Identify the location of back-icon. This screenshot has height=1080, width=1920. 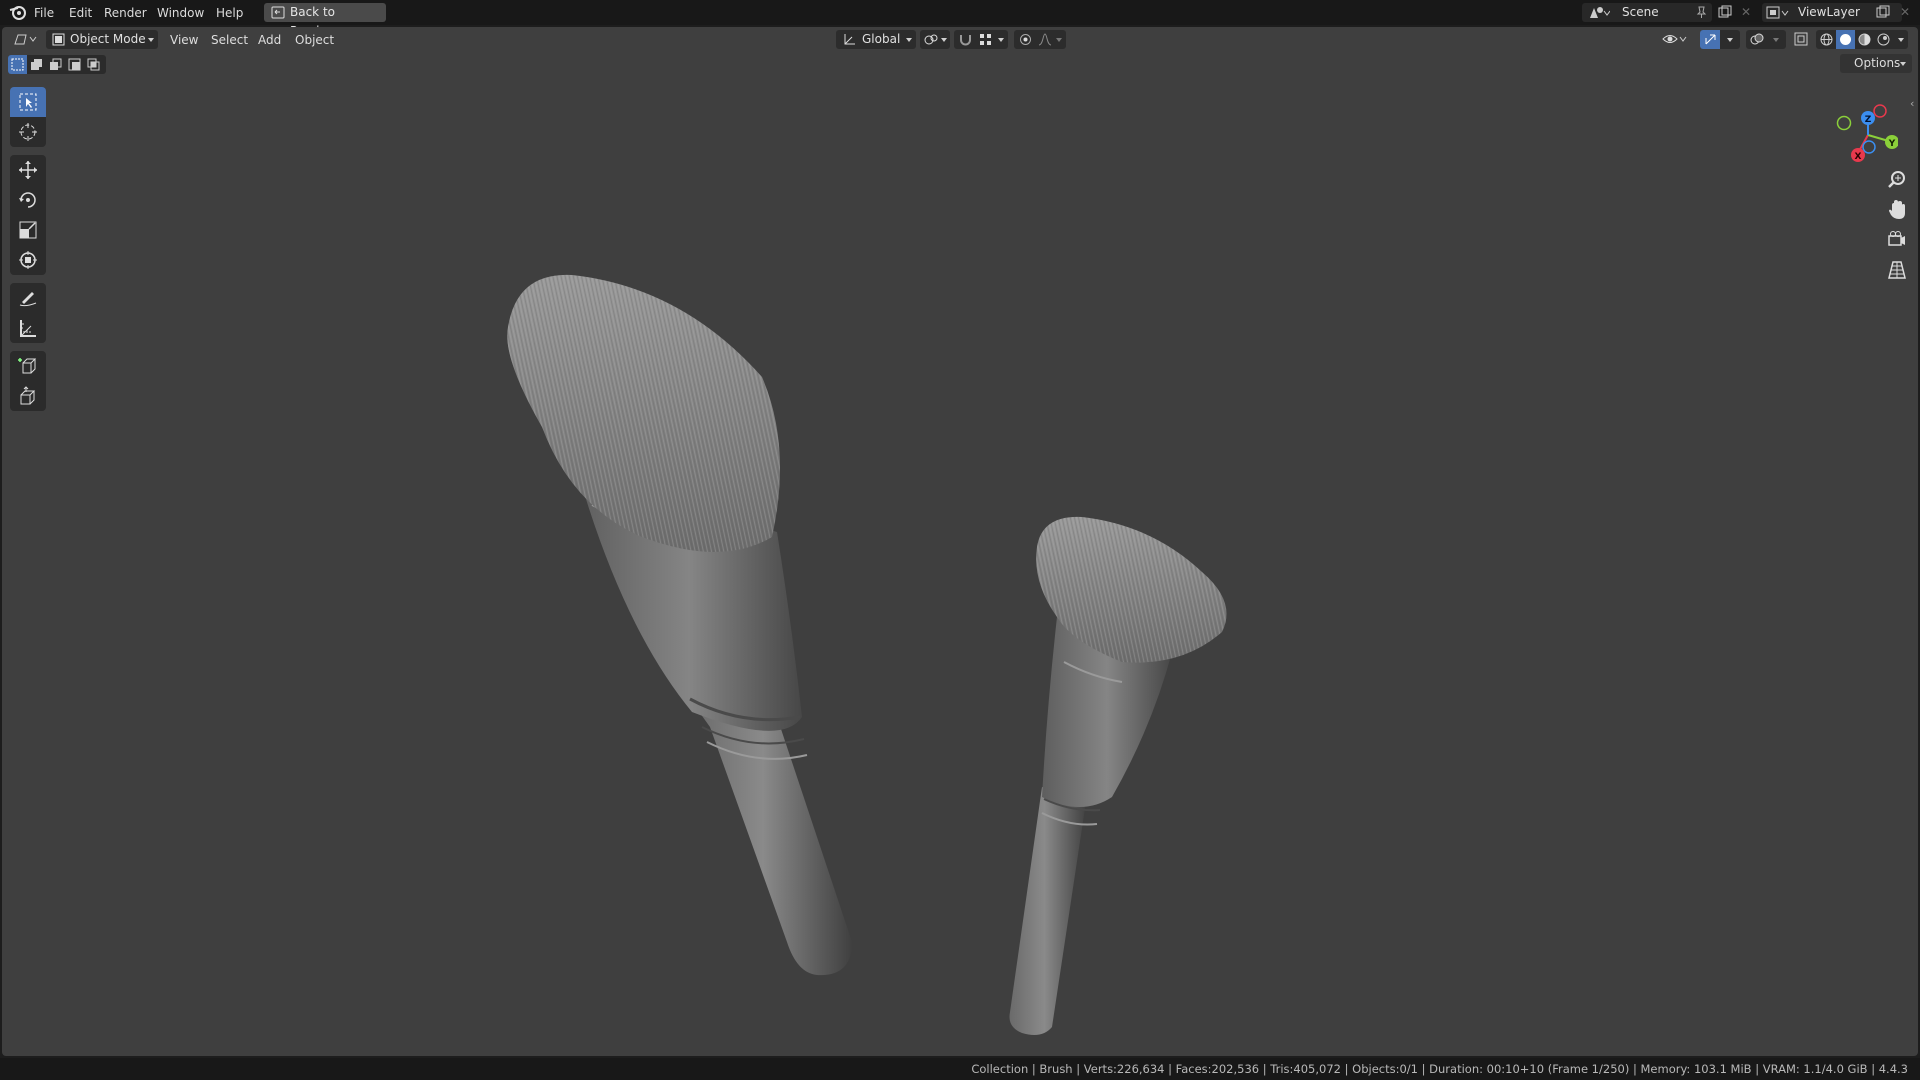
(278, 15).